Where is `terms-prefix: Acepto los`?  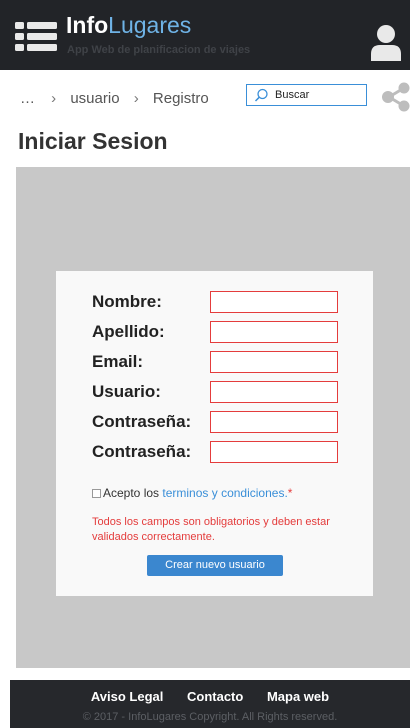 terms-prefix: Acepto los is located at coordinates (131, 493).